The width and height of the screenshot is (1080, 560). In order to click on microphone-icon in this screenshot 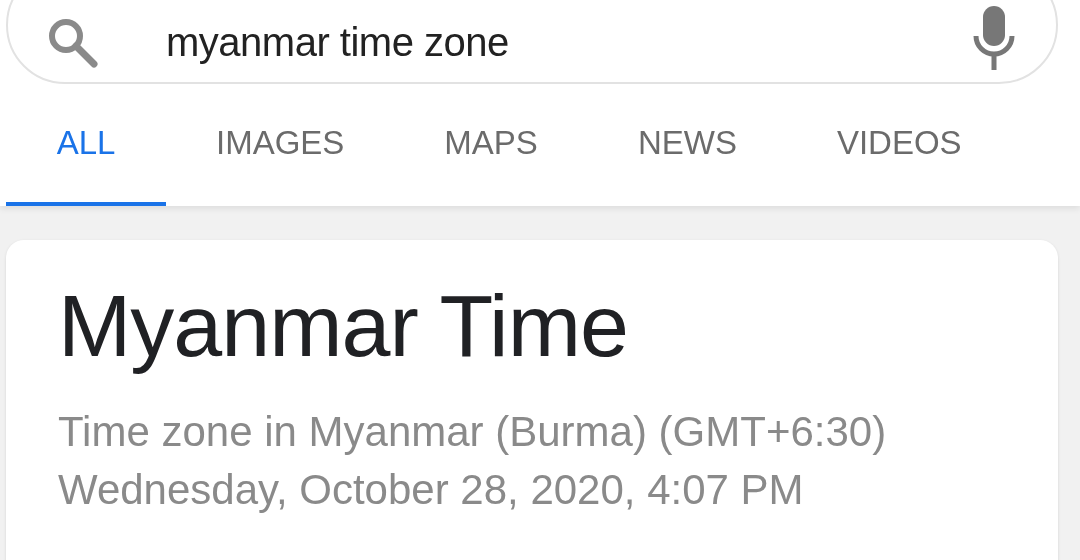, I will do `click(994, 39)`.